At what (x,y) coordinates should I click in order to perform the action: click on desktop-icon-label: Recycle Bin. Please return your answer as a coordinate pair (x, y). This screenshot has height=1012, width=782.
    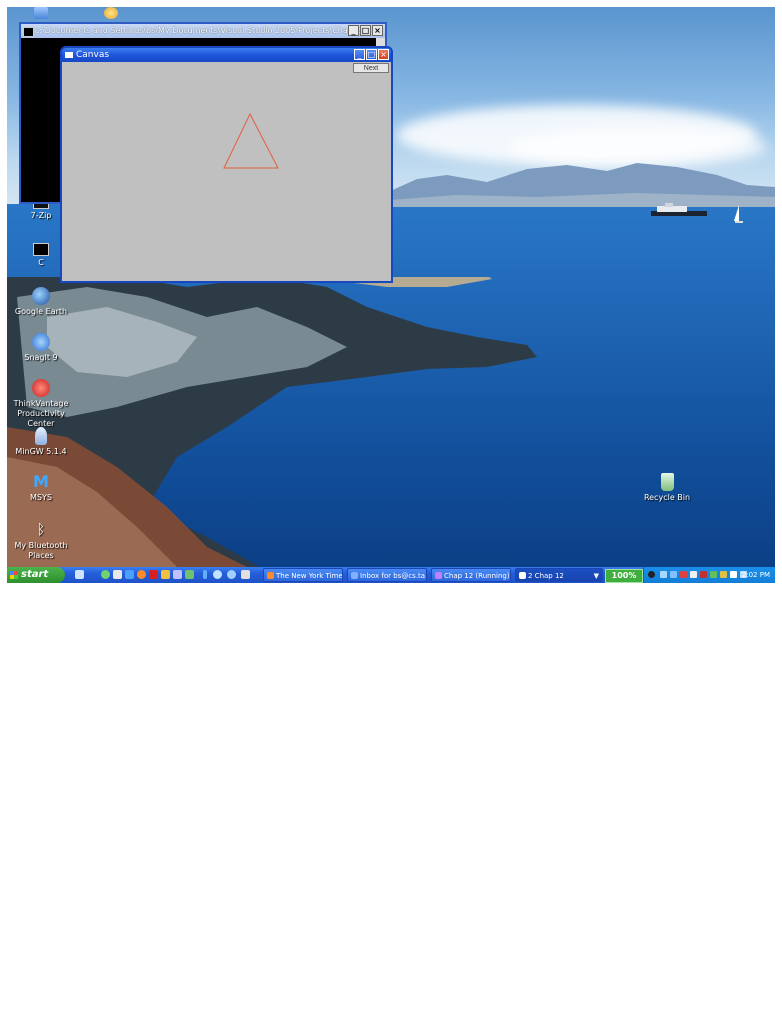
    Looking at the image, I should click on (667, 497).